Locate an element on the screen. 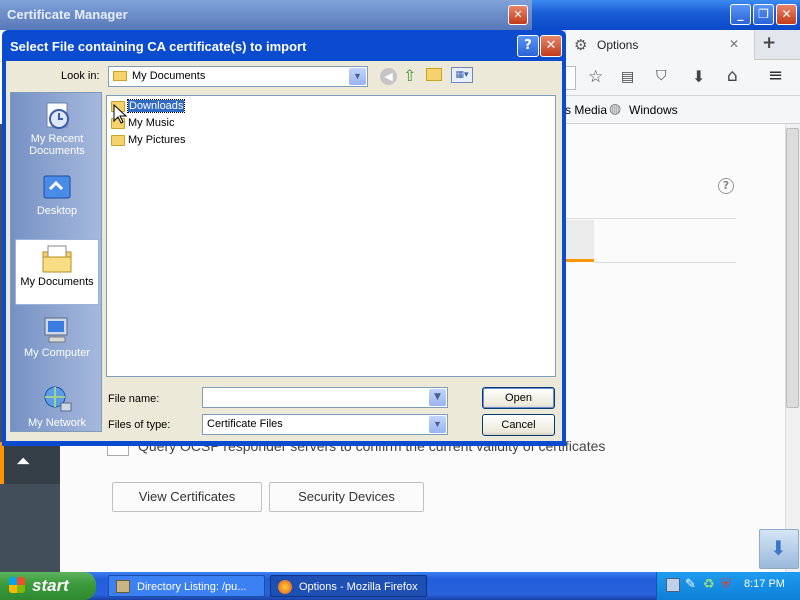 The width and height of the screenshot is (800, 600). look-in-label: Look in: is located at coordinates (80, 76).